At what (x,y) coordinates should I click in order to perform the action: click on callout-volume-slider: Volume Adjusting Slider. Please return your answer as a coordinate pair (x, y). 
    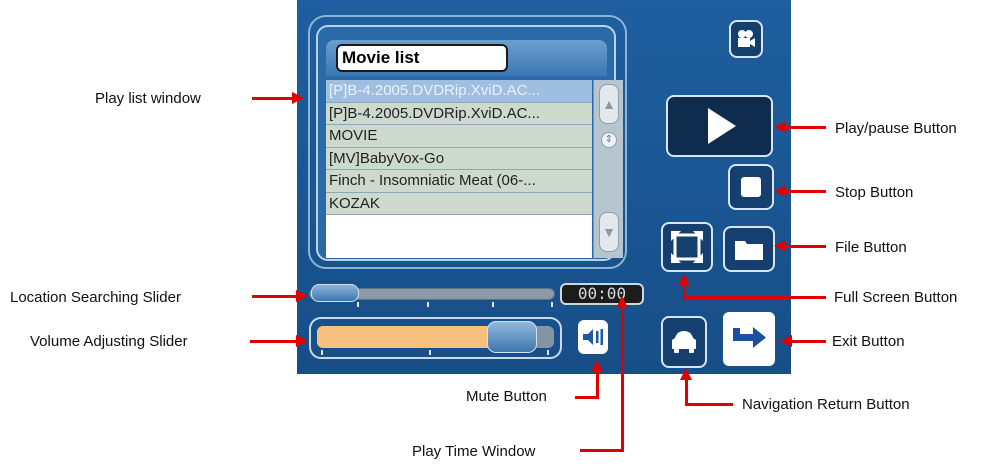
    Looking at the image, I should click on (109, 341).